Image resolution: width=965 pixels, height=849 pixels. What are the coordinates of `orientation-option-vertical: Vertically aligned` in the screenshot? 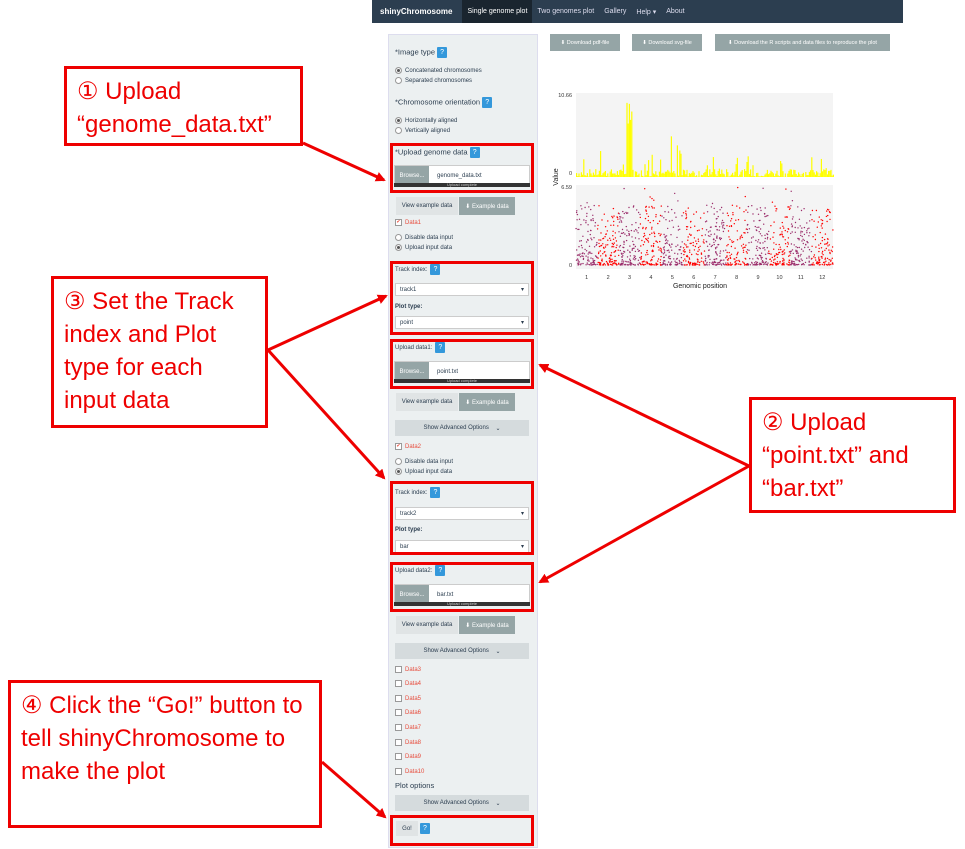 It's located at (422, 130).